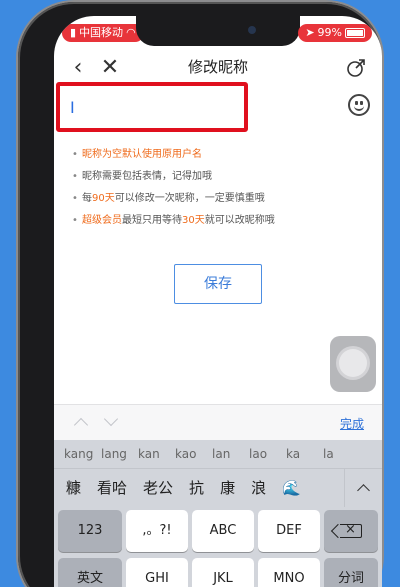  I want to click on key-abc: ABC, so click(223, 531).